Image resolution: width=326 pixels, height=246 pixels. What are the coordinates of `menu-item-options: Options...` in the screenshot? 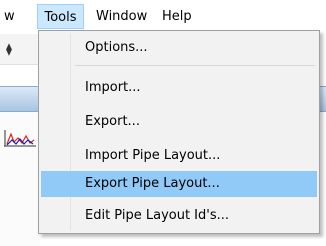 It's located at (179, 48).